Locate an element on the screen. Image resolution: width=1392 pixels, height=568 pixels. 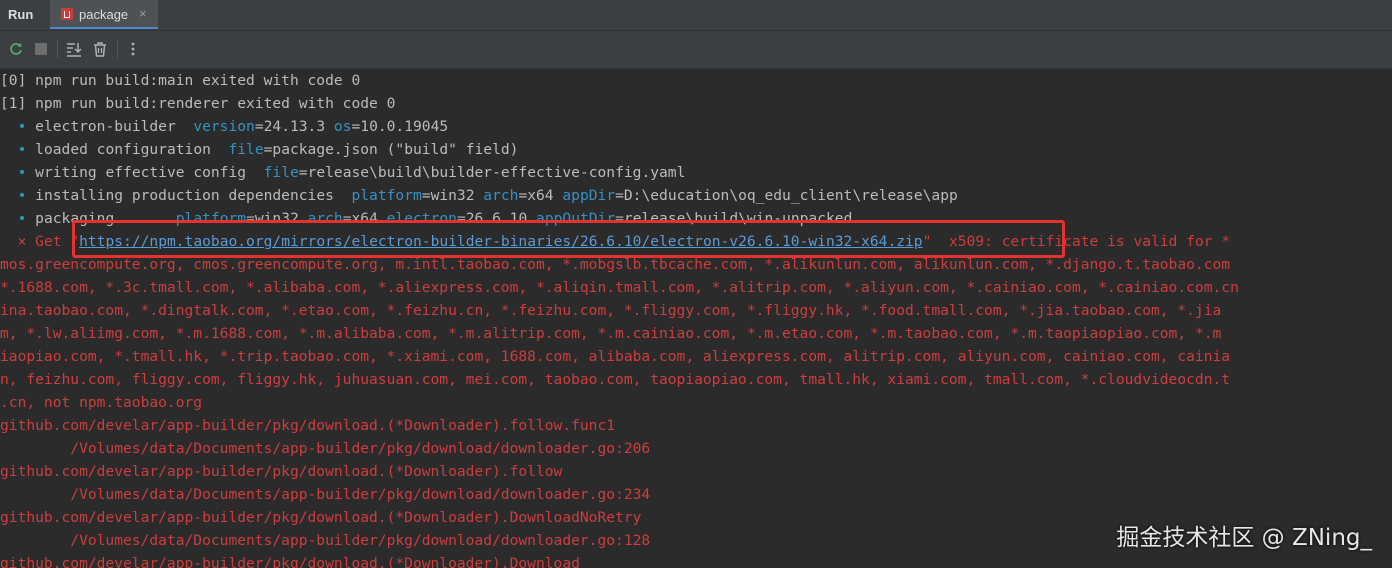
tab-package-label: package is located at coordinates (104, 14).